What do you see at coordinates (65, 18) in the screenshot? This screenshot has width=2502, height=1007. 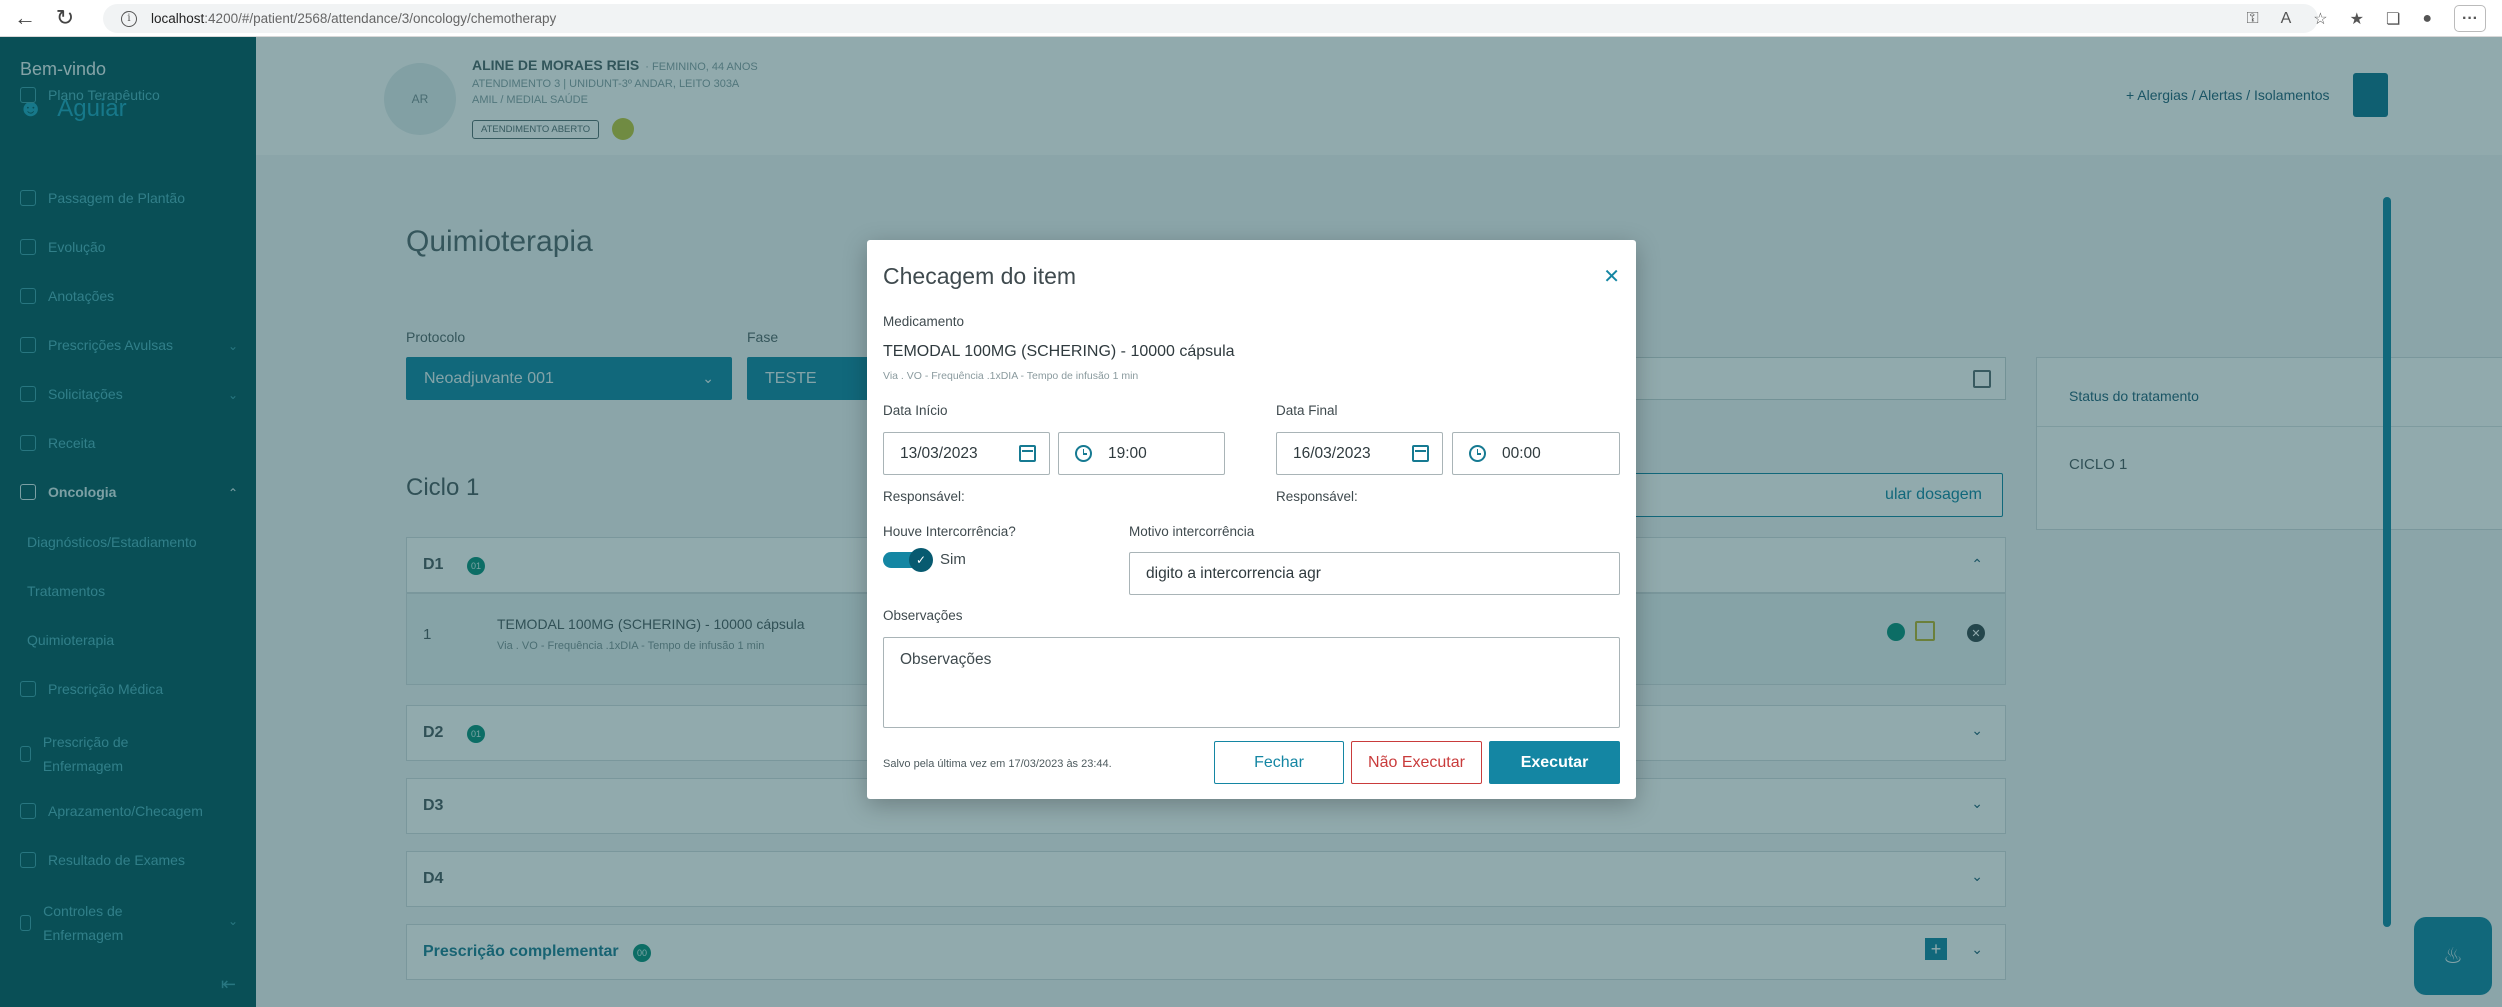 I see `reload-icon: ↻` at bounding box center [65, 18].